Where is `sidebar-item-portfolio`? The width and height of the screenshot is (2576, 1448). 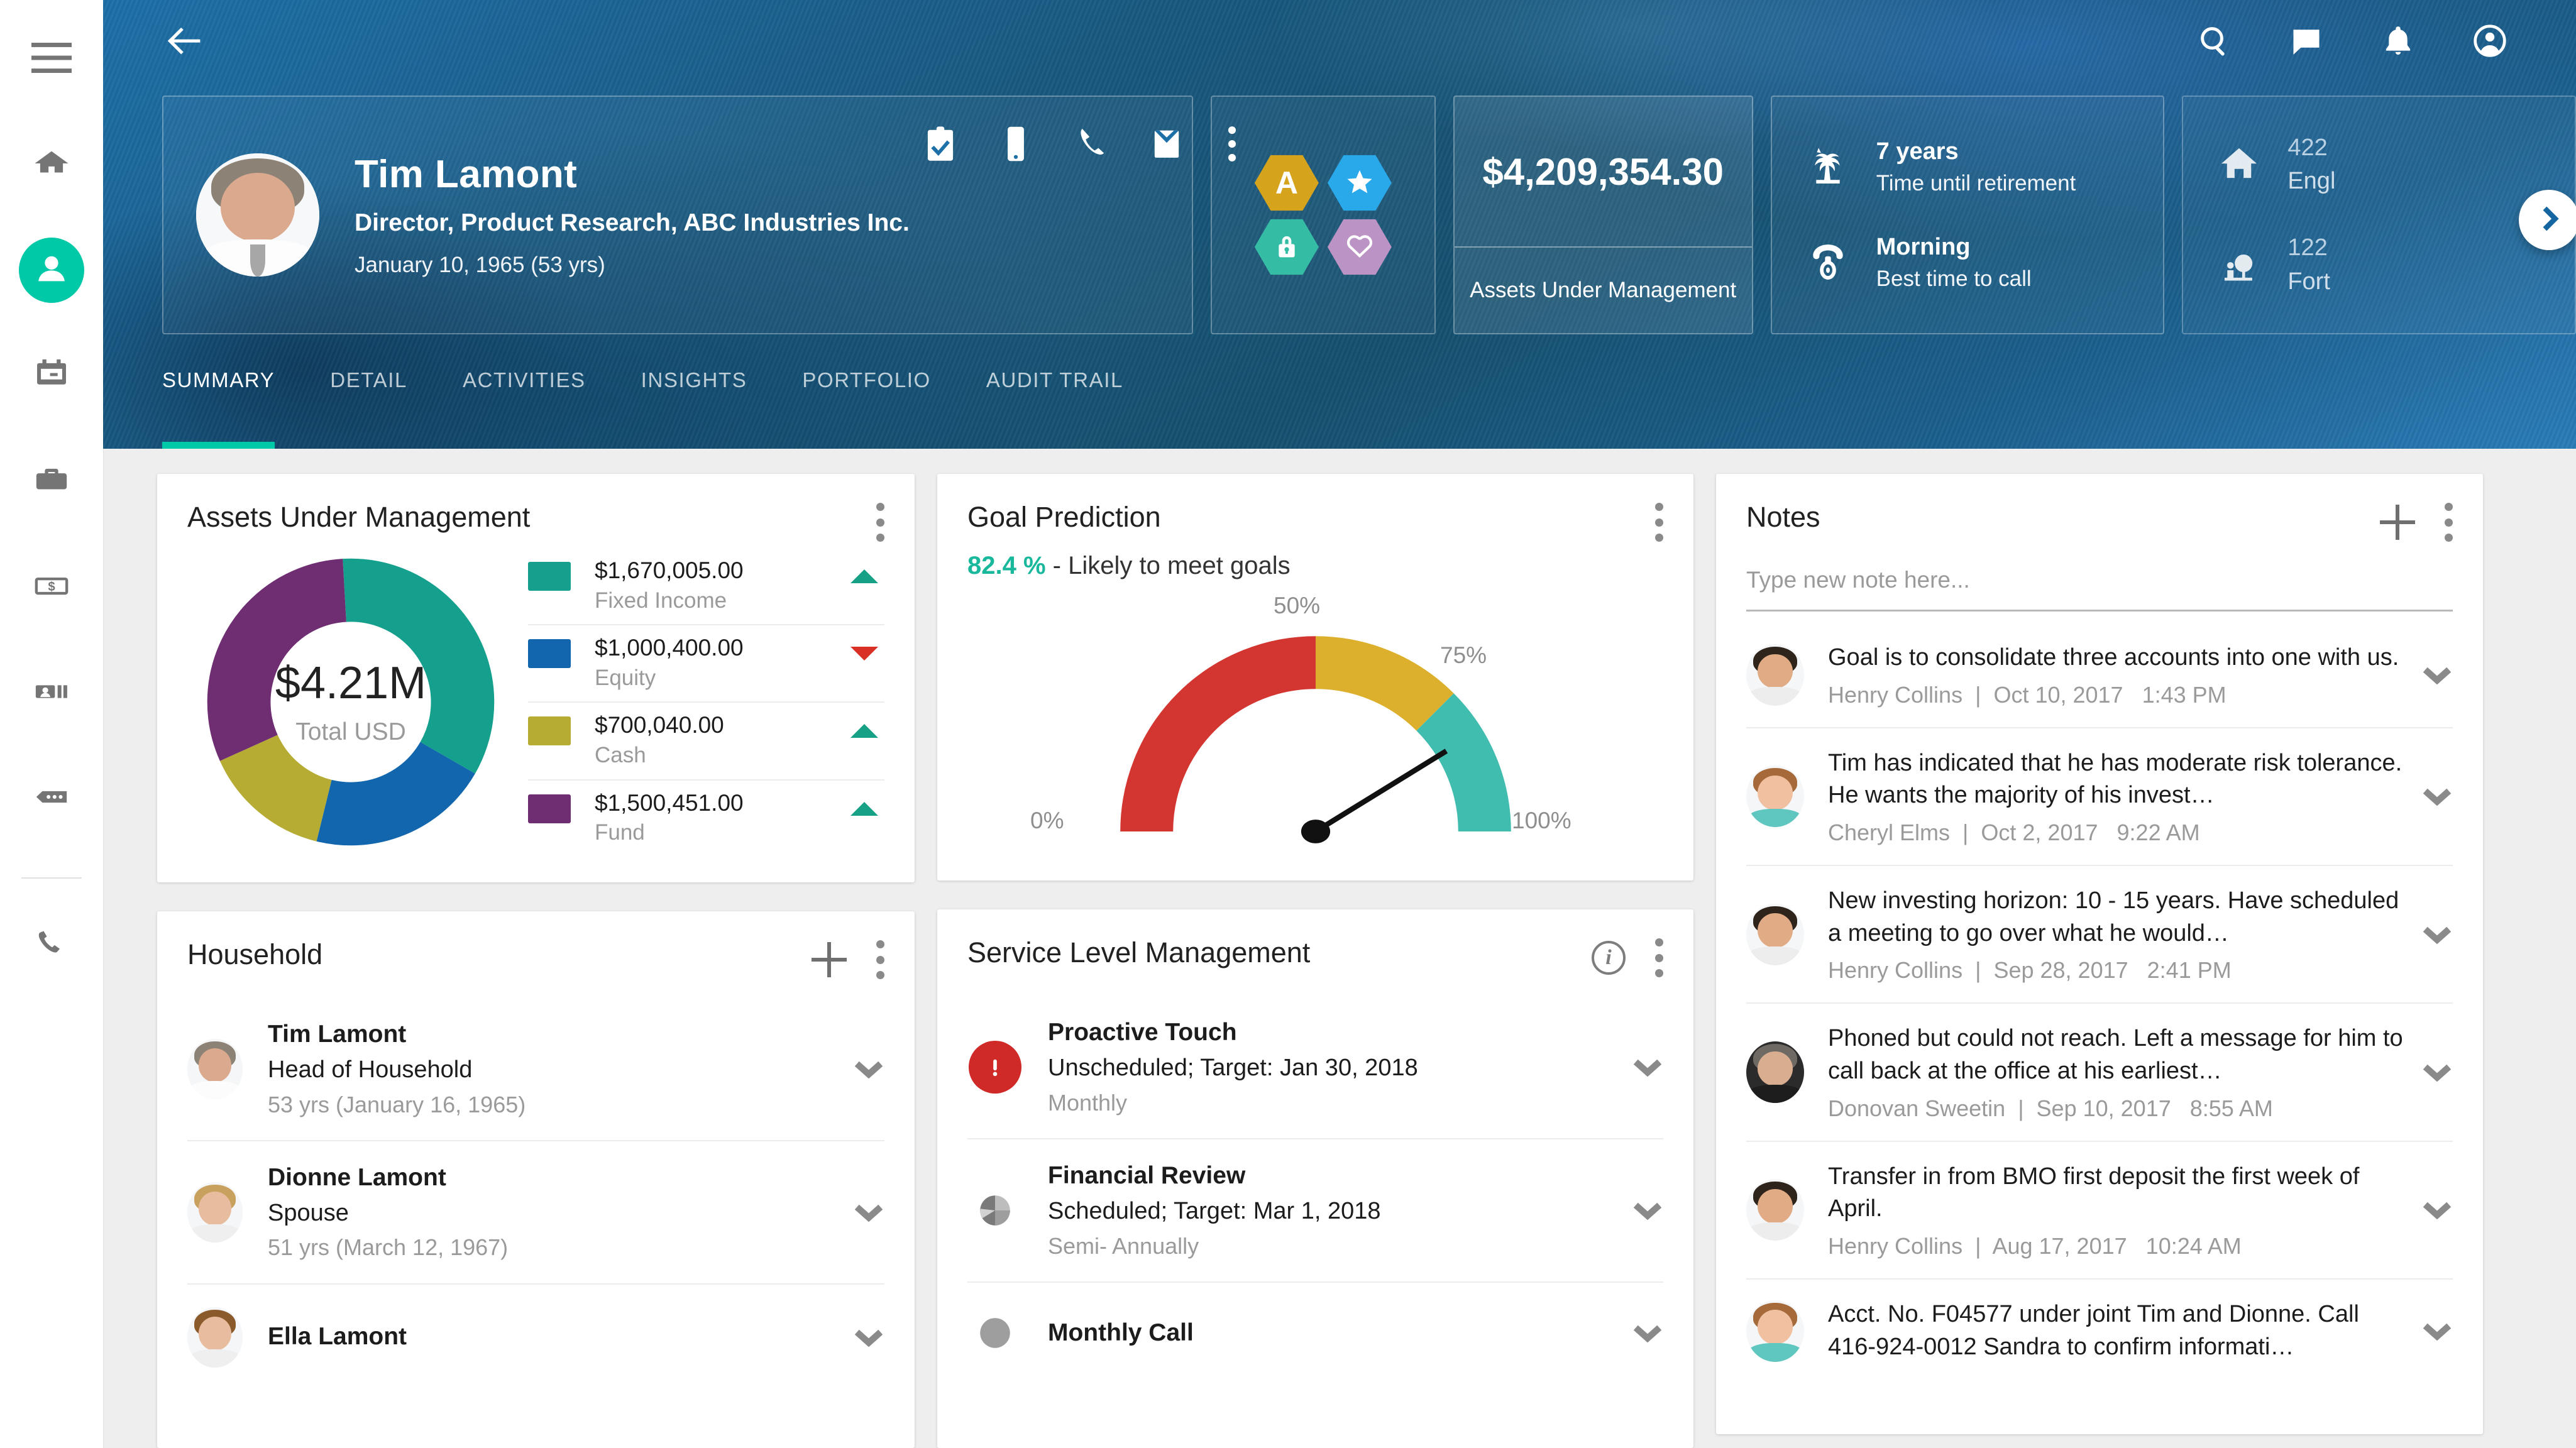
sidebar-item-portfolio is located at coordinates (52, 481).